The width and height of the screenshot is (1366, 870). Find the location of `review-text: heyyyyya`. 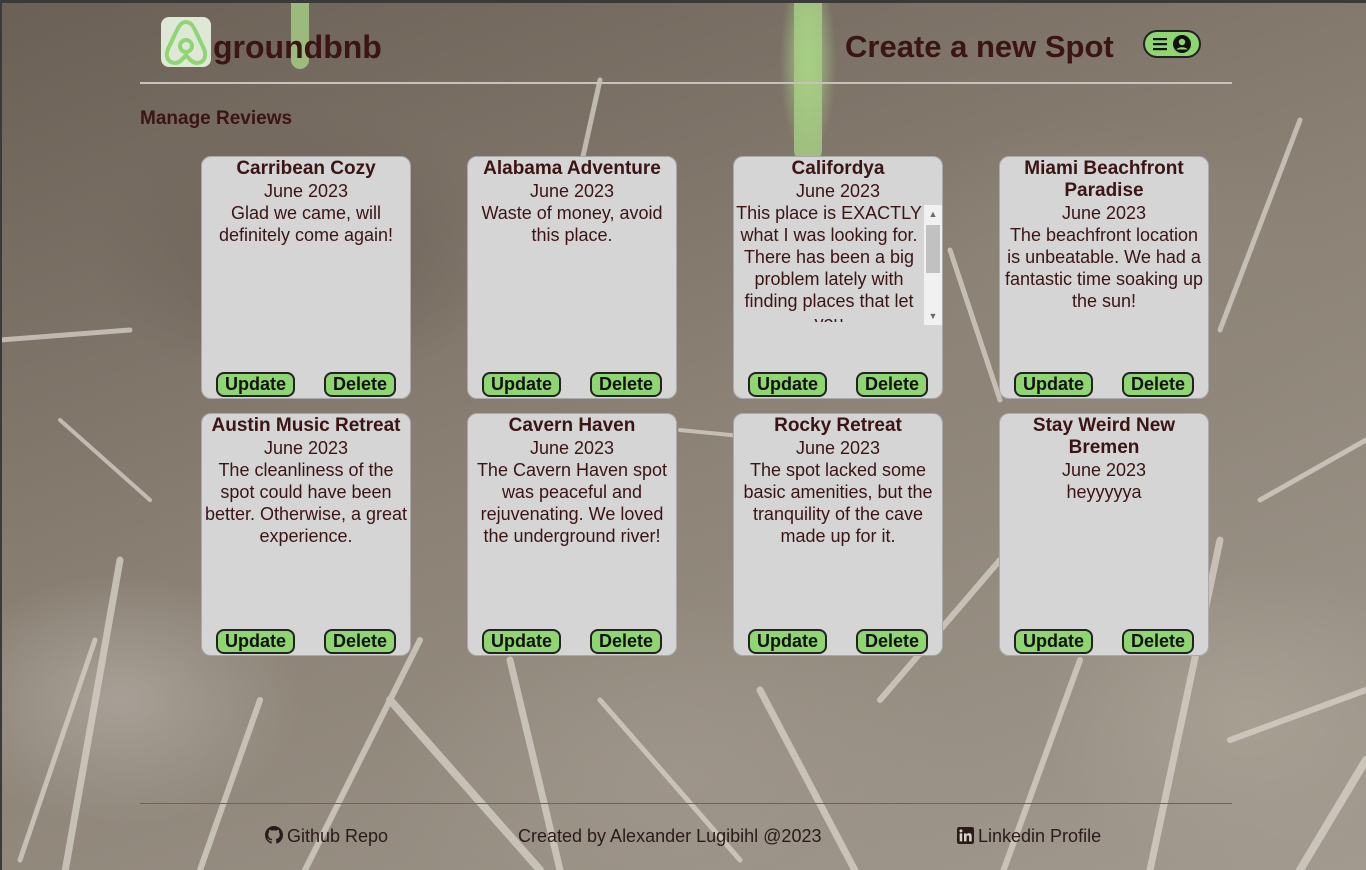

review-text: heyyyyya is located at coordinates (1104, 492).